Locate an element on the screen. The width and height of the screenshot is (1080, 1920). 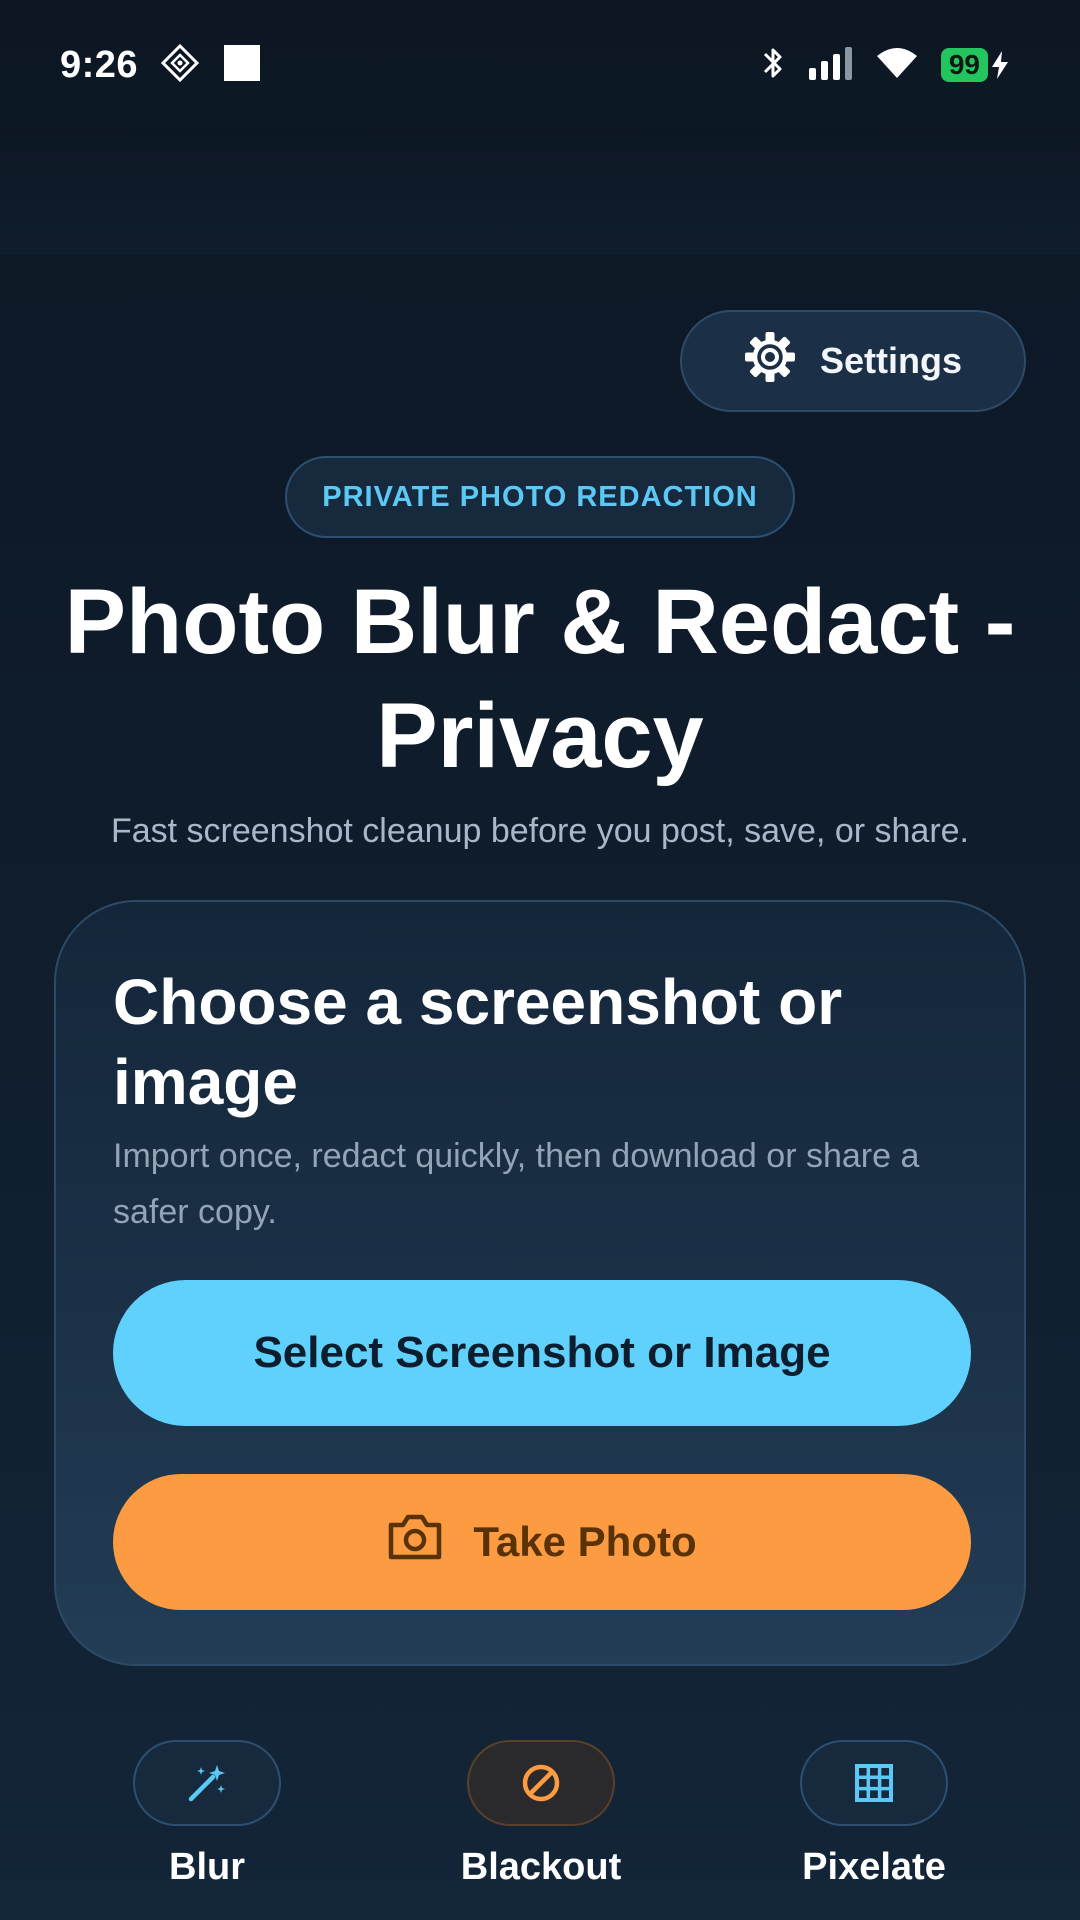
tool-pixelate-icon-wrap is located at coordinates (874, 1783).